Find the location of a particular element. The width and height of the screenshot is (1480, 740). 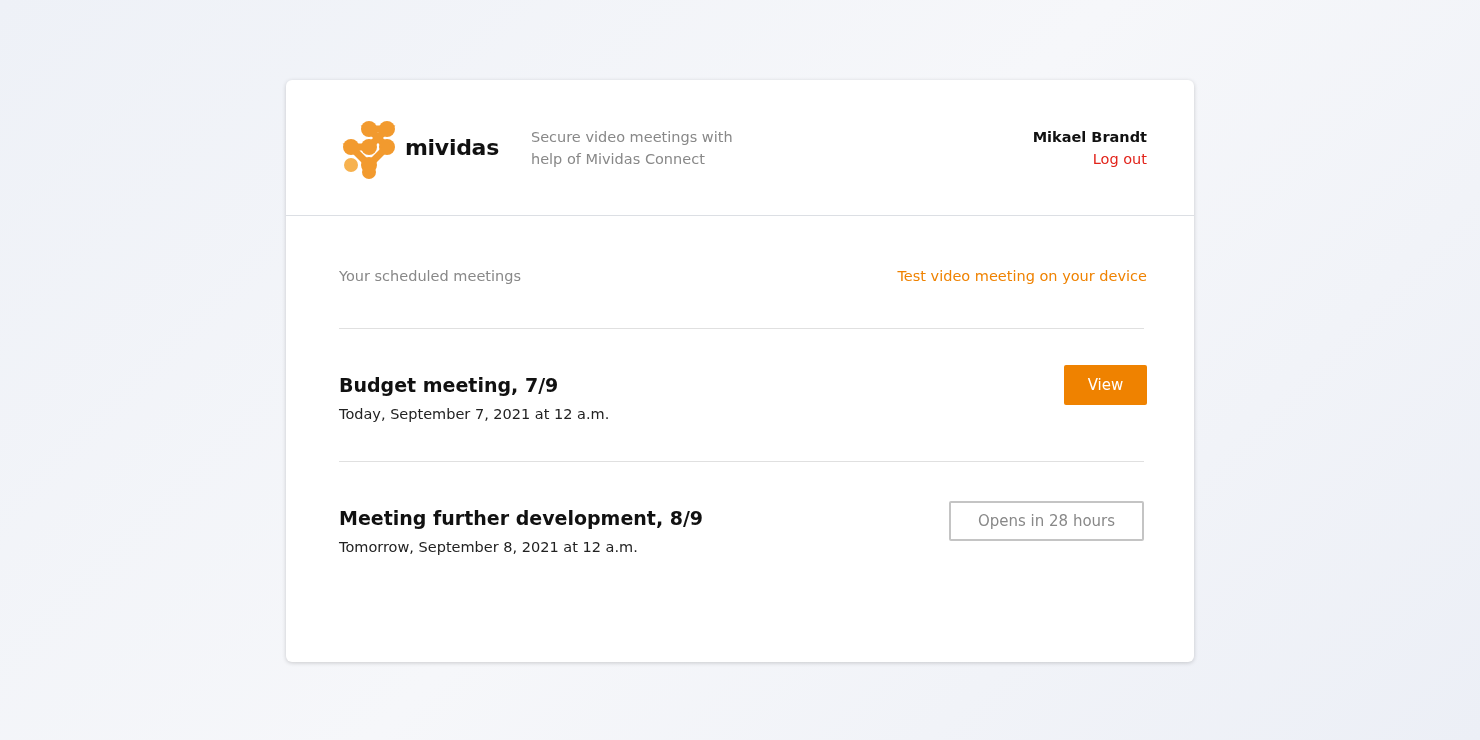

user-name: Mikael Brandt is located at coordinates (1089, 137).